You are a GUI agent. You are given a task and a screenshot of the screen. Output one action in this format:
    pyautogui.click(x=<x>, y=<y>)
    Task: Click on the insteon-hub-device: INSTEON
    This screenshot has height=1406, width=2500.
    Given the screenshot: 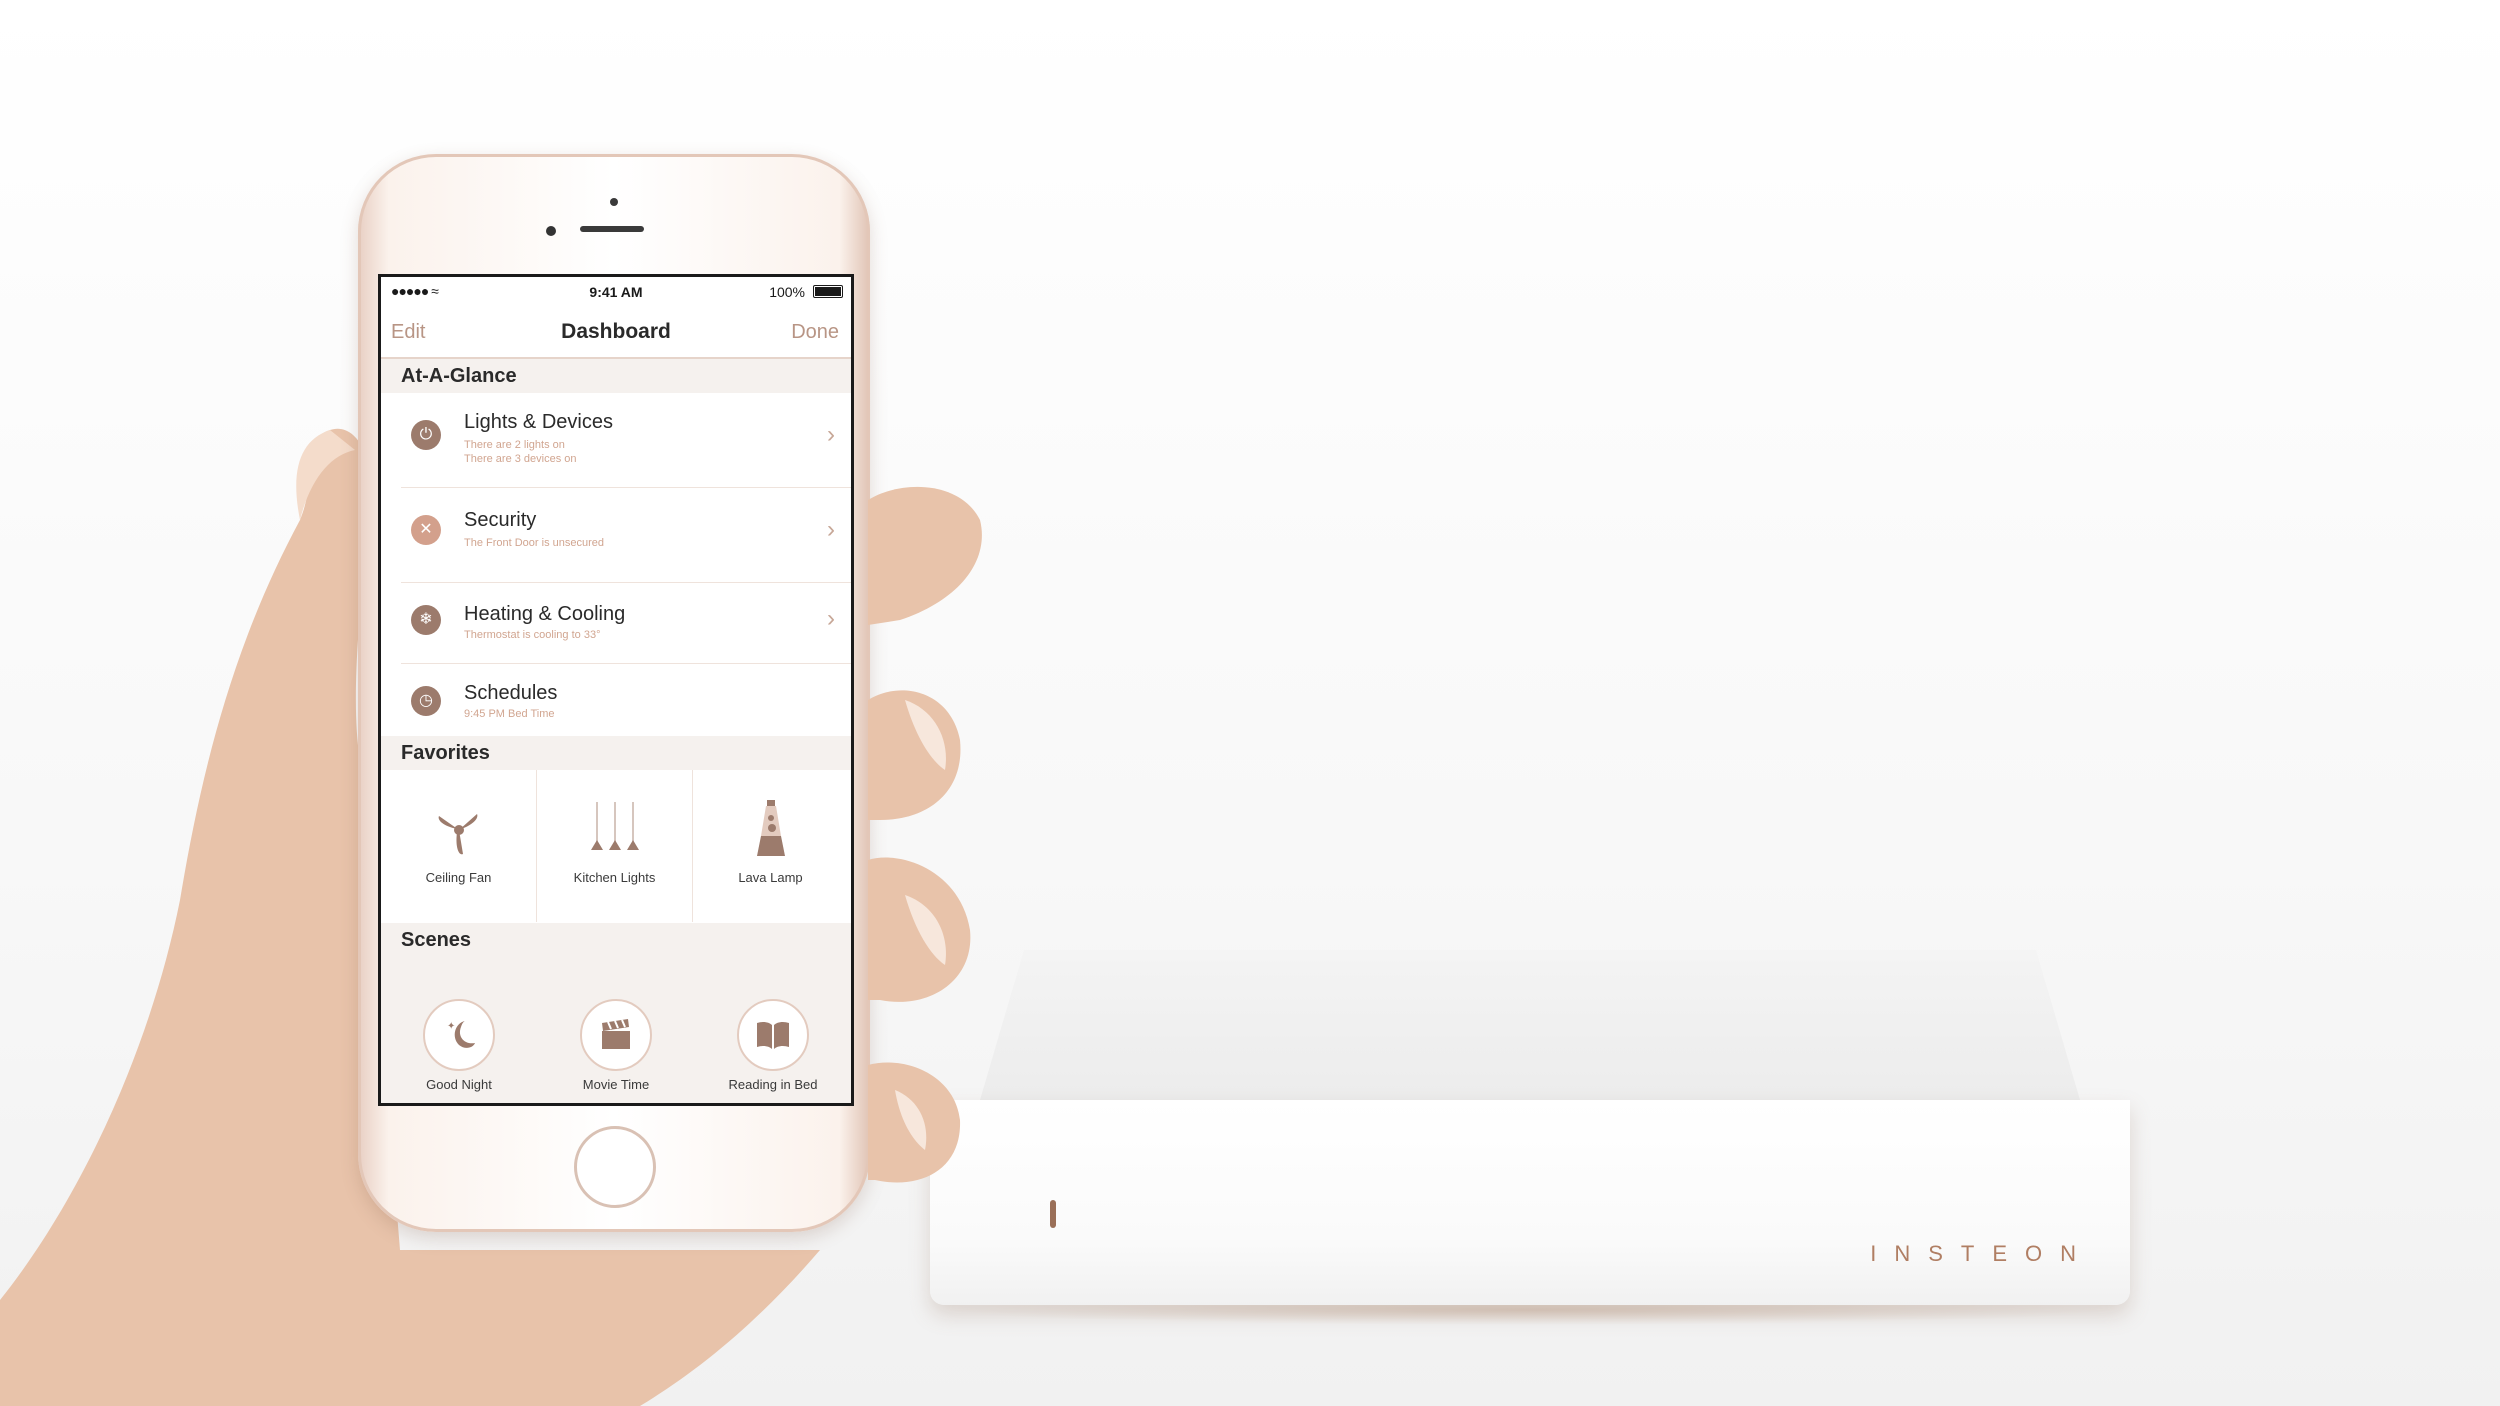 What is the action you would take?
    pyautogui.click(x=1540, y=1140)
    